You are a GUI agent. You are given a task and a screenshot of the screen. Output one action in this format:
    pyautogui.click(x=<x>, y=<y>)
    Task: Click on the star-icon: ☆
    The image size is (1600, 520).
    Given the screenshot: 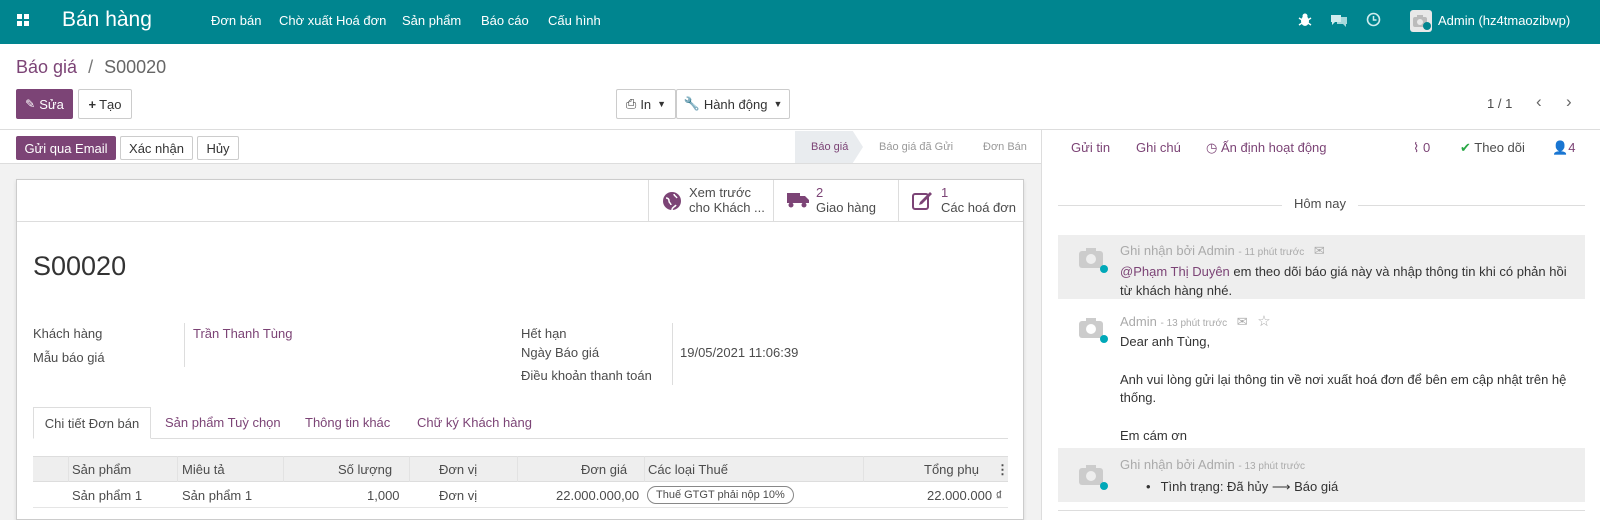 What is the action you would take?
    pyautogui.click(x=1263, y=321)
    